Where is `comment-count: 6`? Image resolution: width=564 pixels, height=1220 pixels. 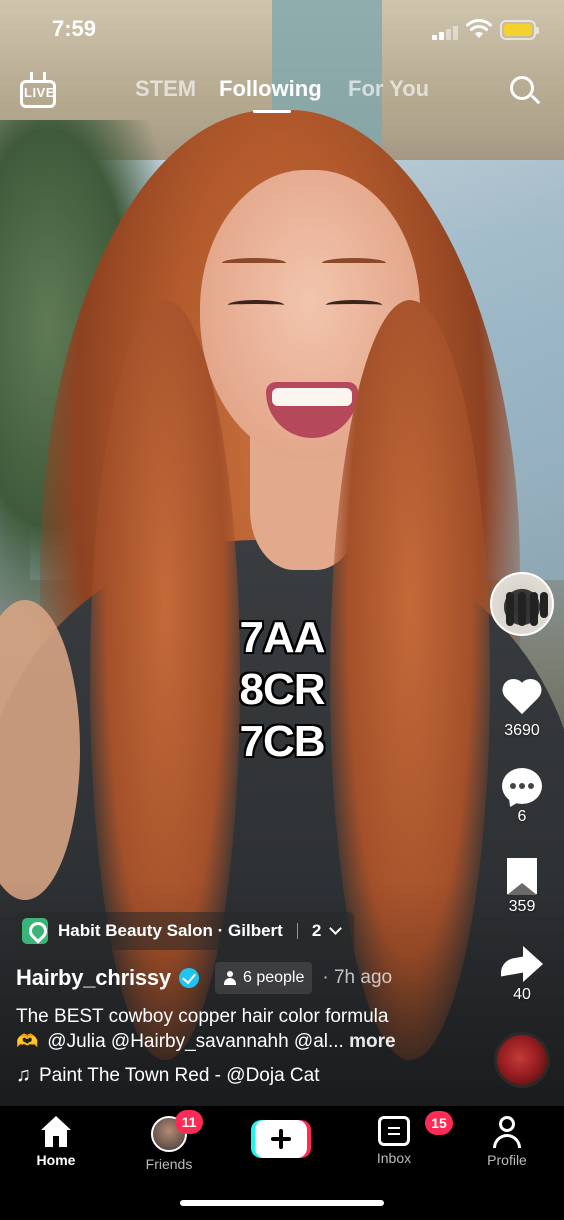 comment-count: 6 is located at coordinates (522, 816).